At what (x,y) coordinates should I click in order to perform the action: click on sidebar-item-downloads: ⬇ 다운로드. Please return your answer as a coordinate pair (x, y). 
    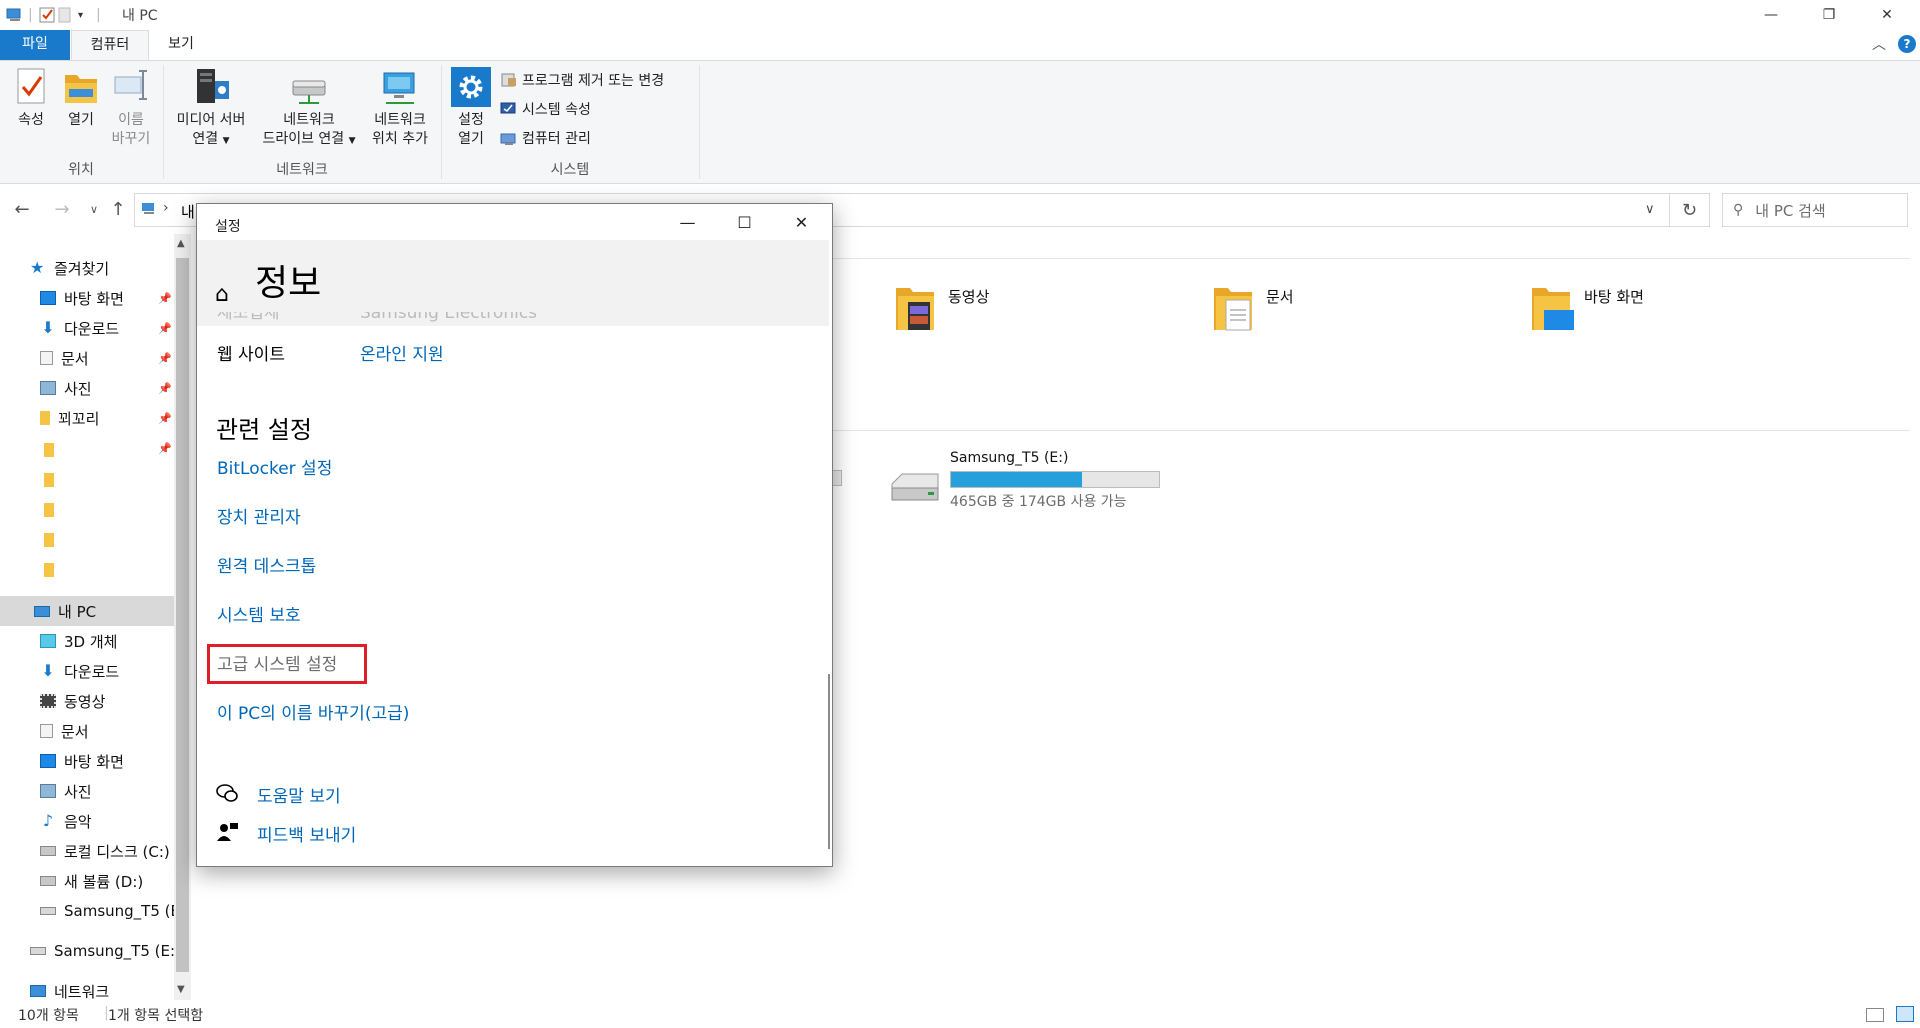
    Looking at the image, I should click on (79, 328).